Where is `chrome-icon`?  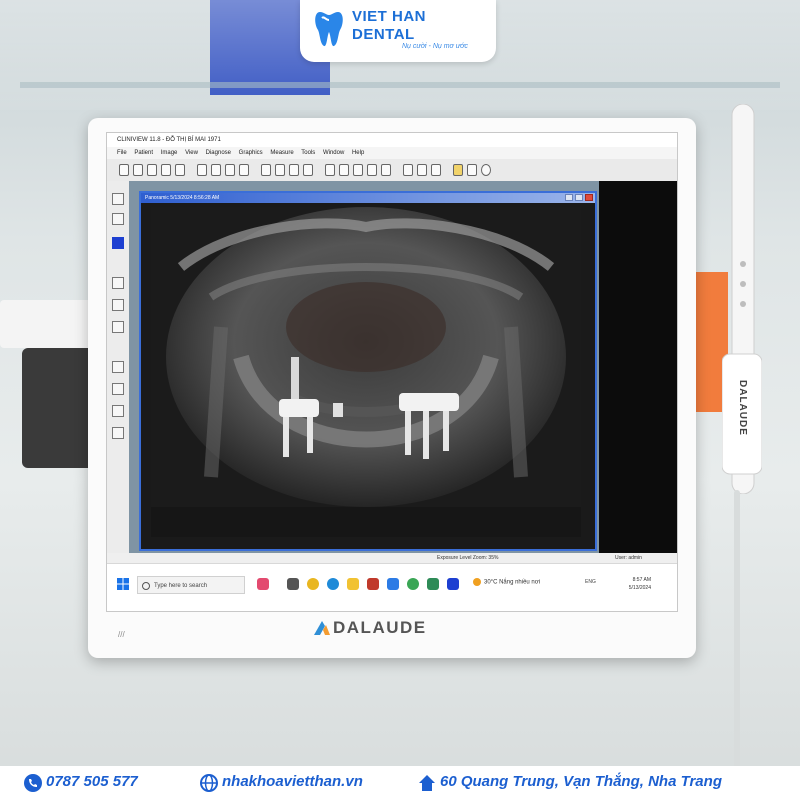
chrome-icon is located at coordinates (313, 584).